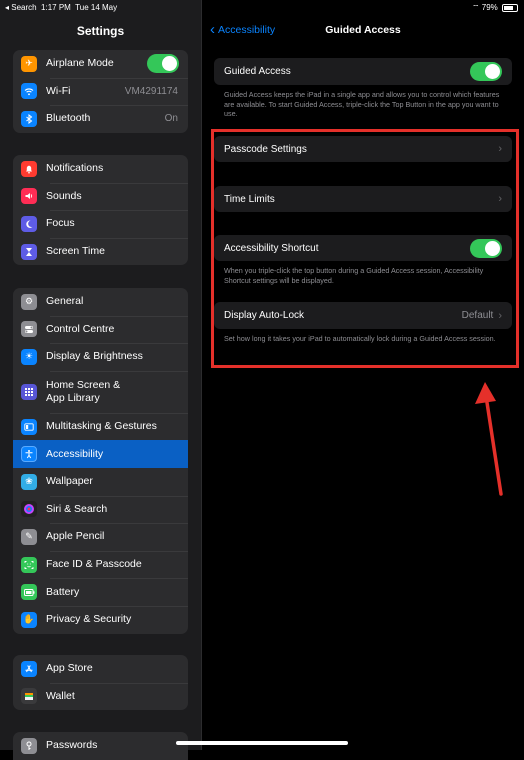 The width and height of the screenshot is (524, 760). What do you see at coordinates (68, 118) in the screenshot?
I see `sidebar-item-label: Bluetooth` at bounding box center [68, 118].